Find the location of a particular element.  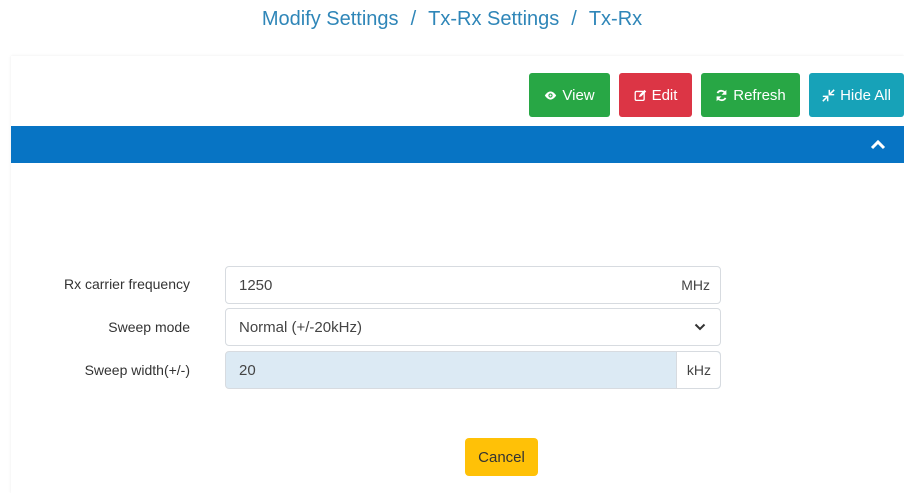

chevron-down-icon is located at coordinates (700, 327).